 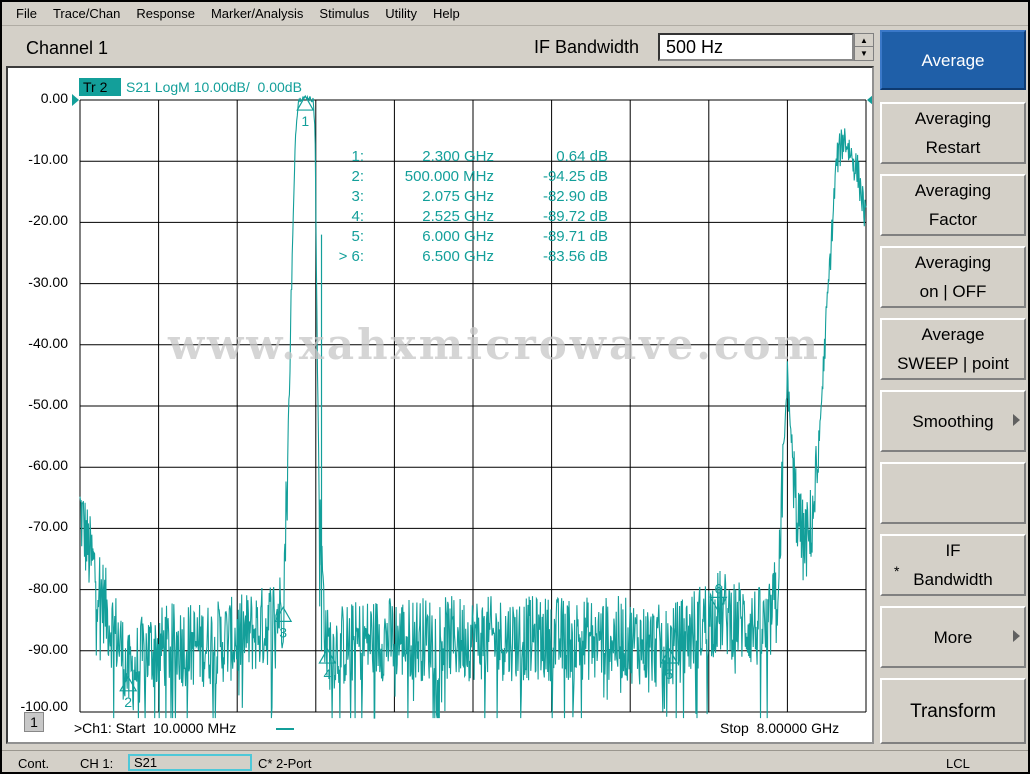 I want to click on marker-row: 1: 2.300 GHz 0.64 dB, so click(x=468, y=158).